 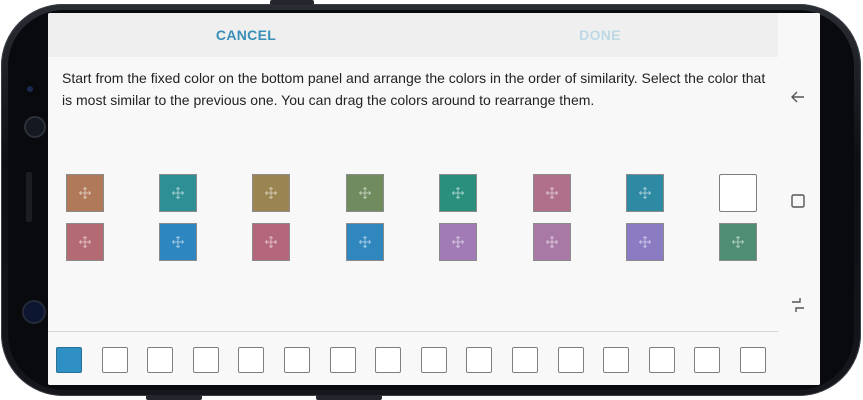 I want to click on home-icon, so click(x=798, y=201).